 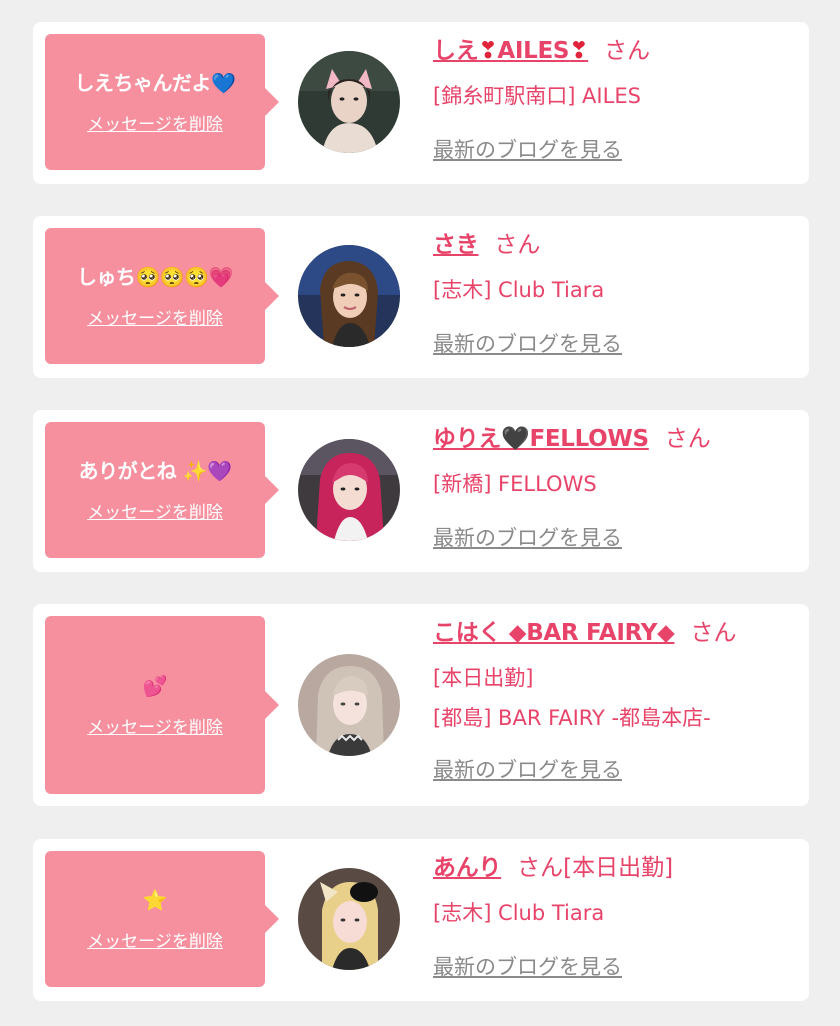 I want to click on message-bubble: 💕 メッセージを削除, so click(x=162, y=705).